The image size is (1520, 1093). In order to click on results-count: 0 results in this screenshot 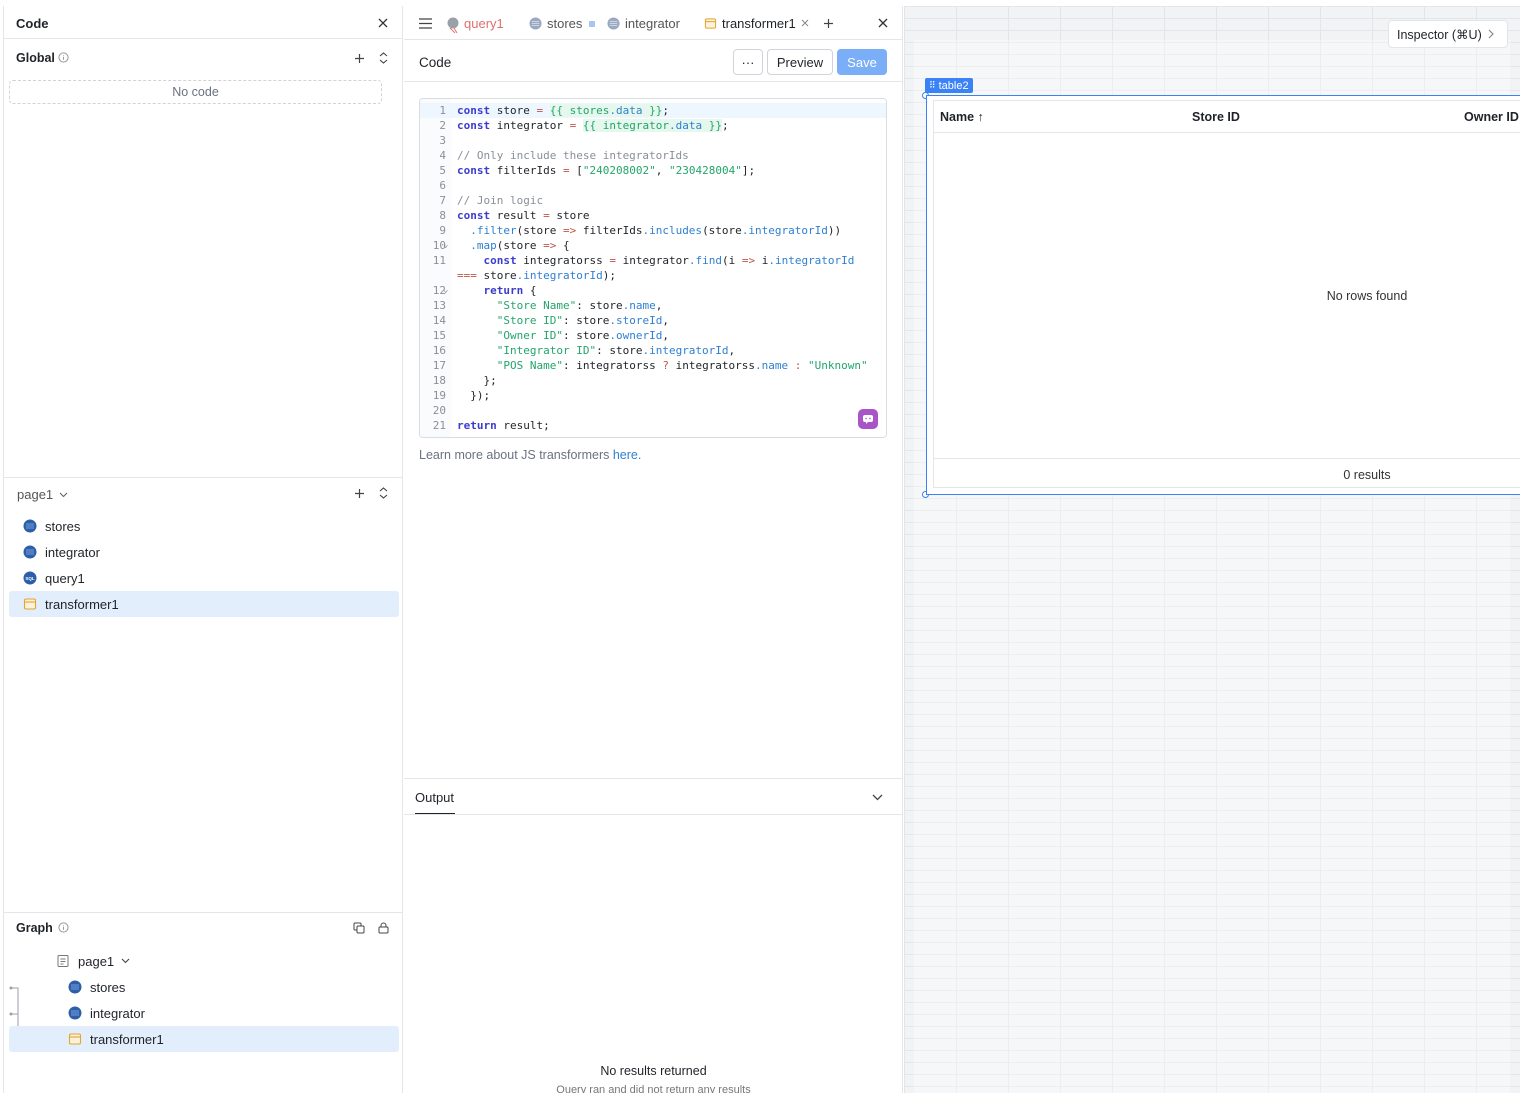, I will do `click(1367, 475)`.